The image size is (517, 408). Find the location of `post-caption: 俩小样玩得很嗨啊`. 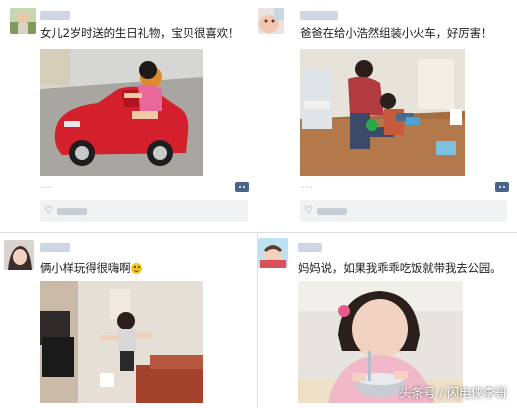

post-caption: 俩小样玩得很嗨啊 is located at coordinates (91, 268).